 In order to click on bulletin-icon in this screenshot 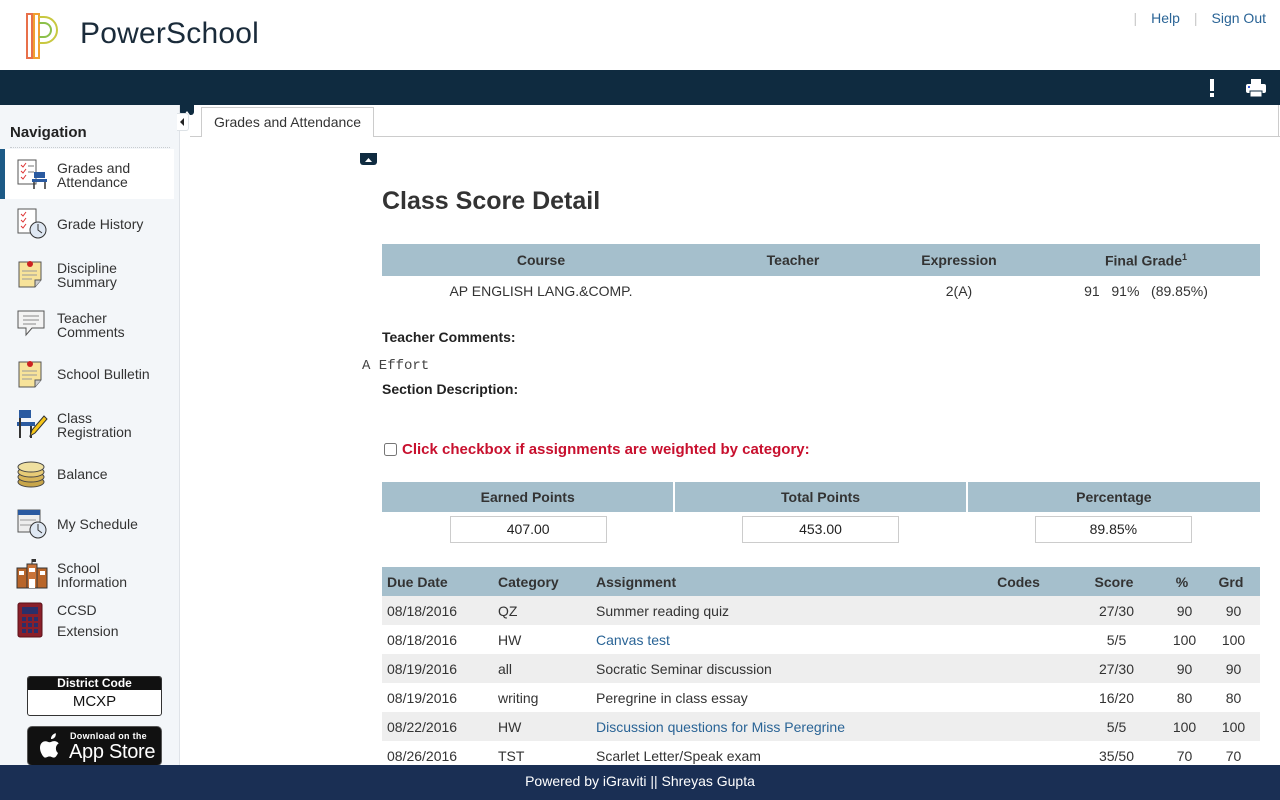, I will do `click(30, 374)`.